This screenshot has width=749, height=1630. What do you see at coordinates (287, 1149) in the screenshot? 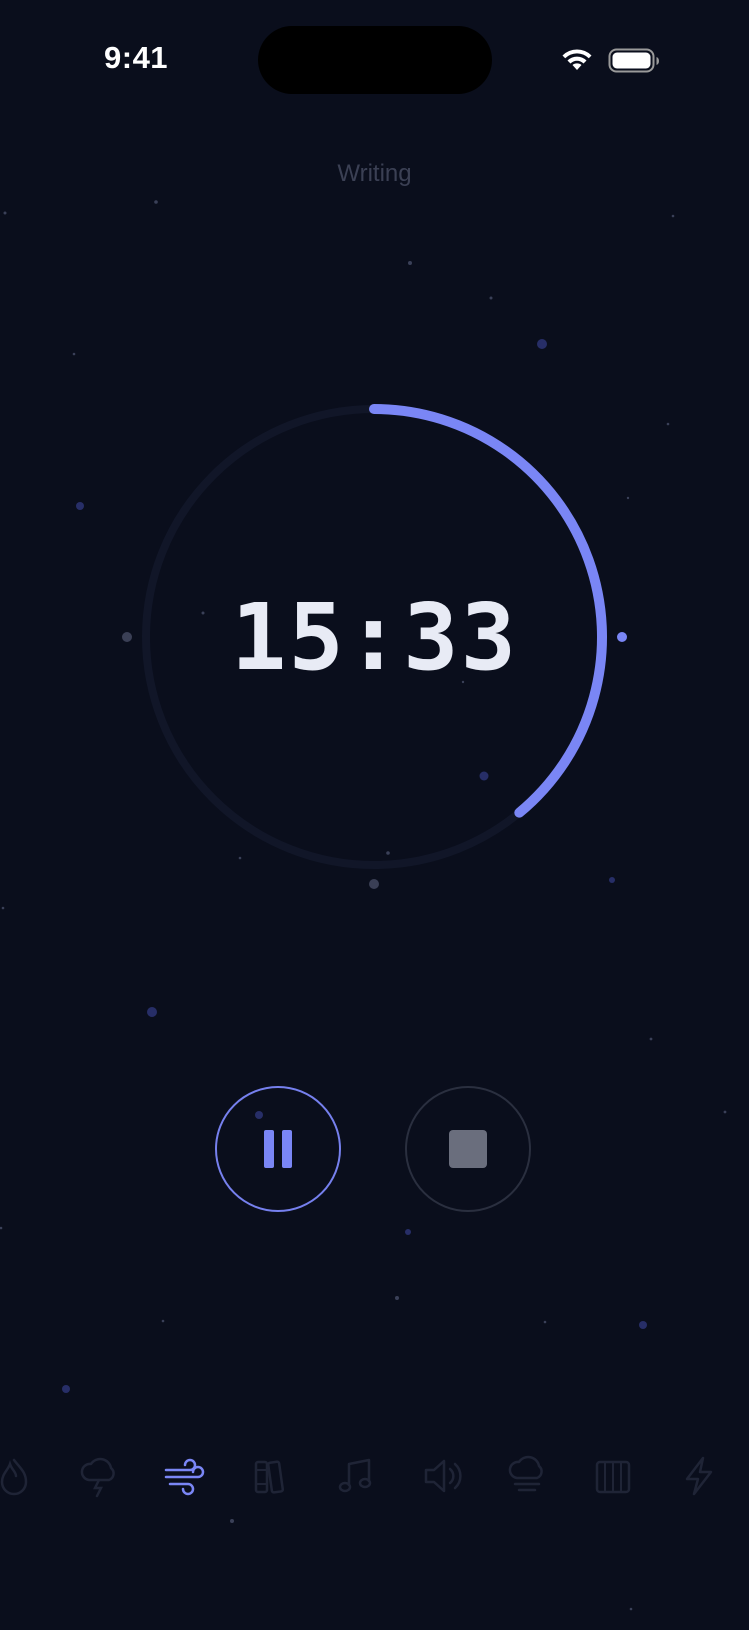
I see `pause-bar-right` at bounding box center [287, 1149].